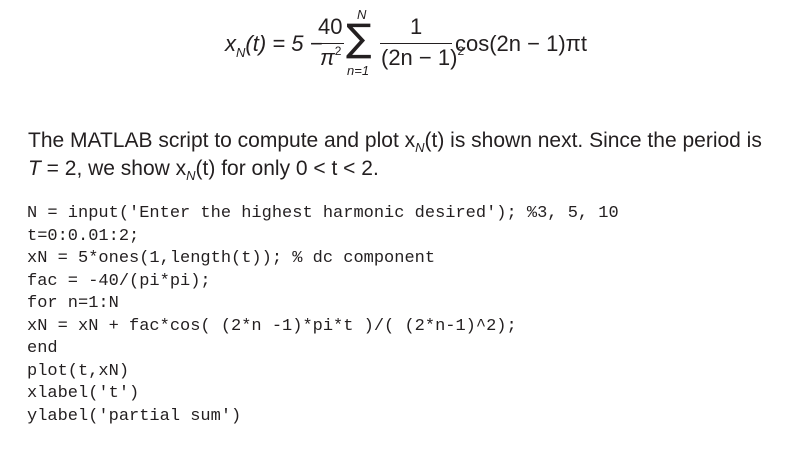  What do you see at coordinates (34, 168) in the screenshot?
I see `period-symbol: T` at bounding box center [34, 168].